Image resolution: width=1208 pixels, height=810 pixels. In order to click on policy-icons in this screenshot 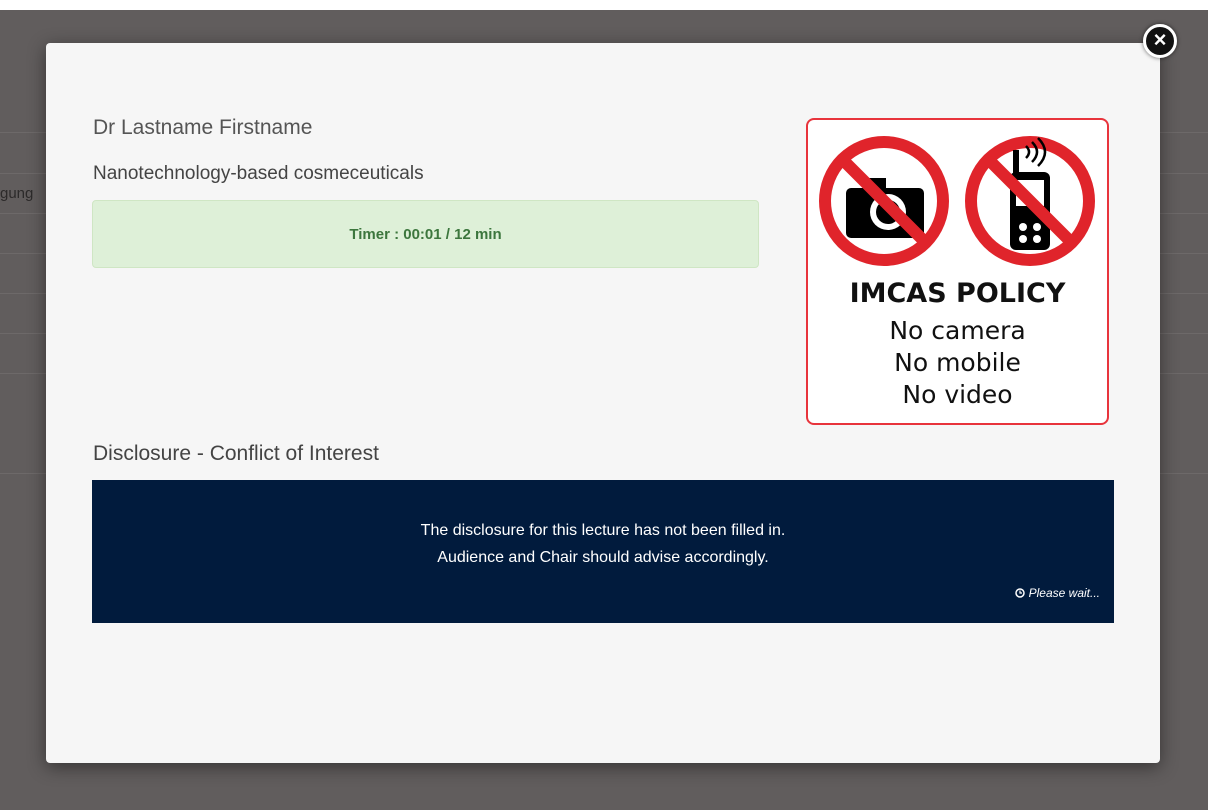, I will do `click(957, 201)`.